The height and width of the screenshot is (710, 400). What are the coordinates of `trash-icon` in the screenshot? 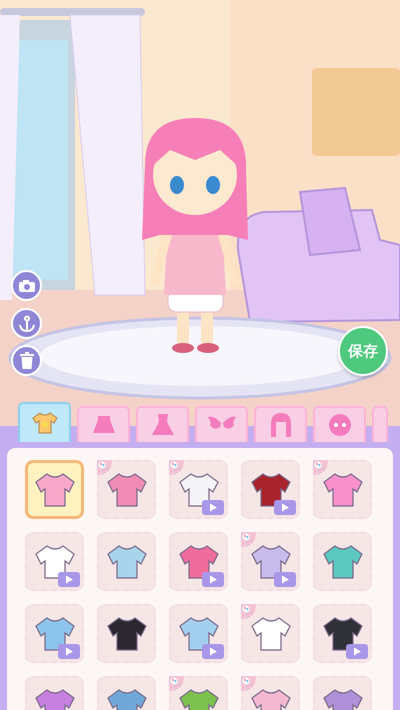 It's located at (26, 361).